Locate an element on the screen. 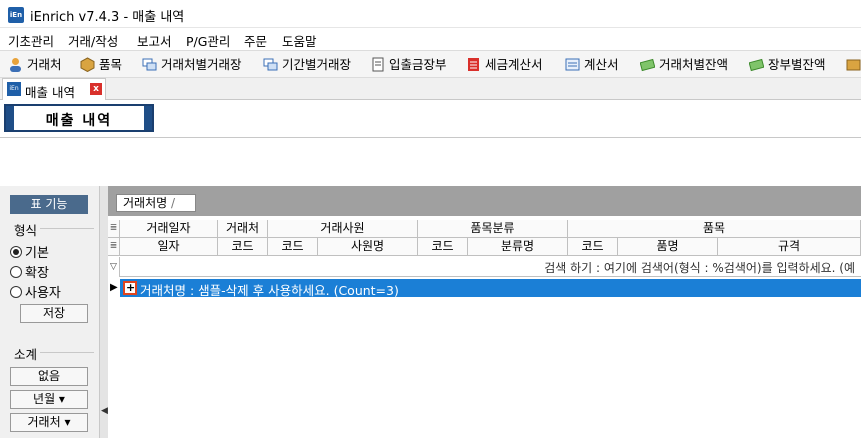 This screenshot has width=861, height=438. toolbar-cashbook-button: 입출금장부 is located at coordinates (408, 65).